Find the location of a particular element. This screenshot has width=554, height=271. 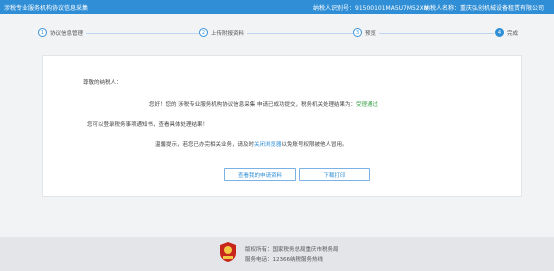

step-upload-attachments: 2 上传附报资料 is located at coordinates (223, 32).